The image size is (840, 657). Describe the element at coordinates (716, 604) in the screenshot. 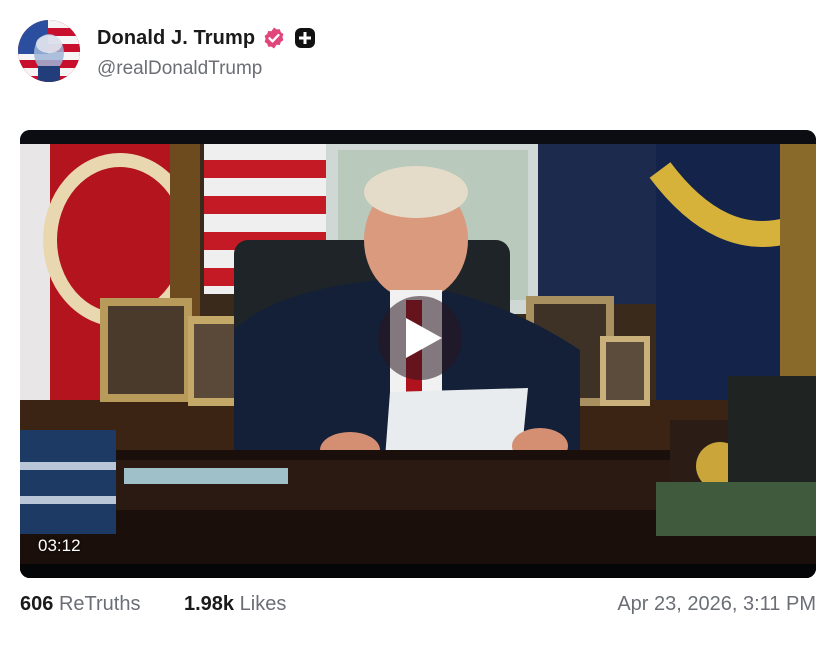

I see `post-timestamp: Apr 23, 2026, 3:11 PM` at that location.